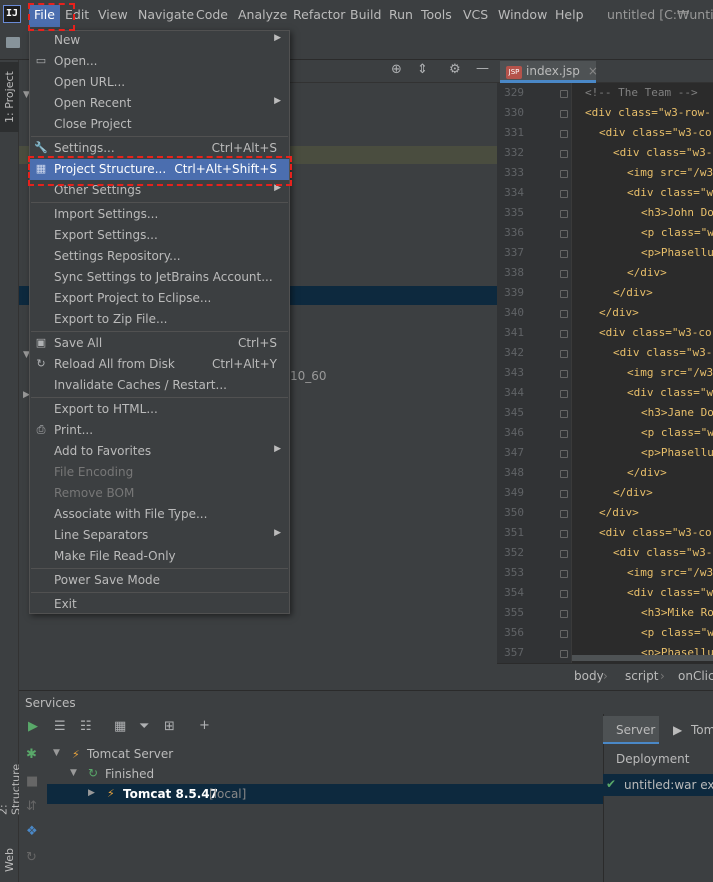  Describe the element at coordinates (111, 793) in the screenshot. I see `tomcat-icon: ⚡` at that location.